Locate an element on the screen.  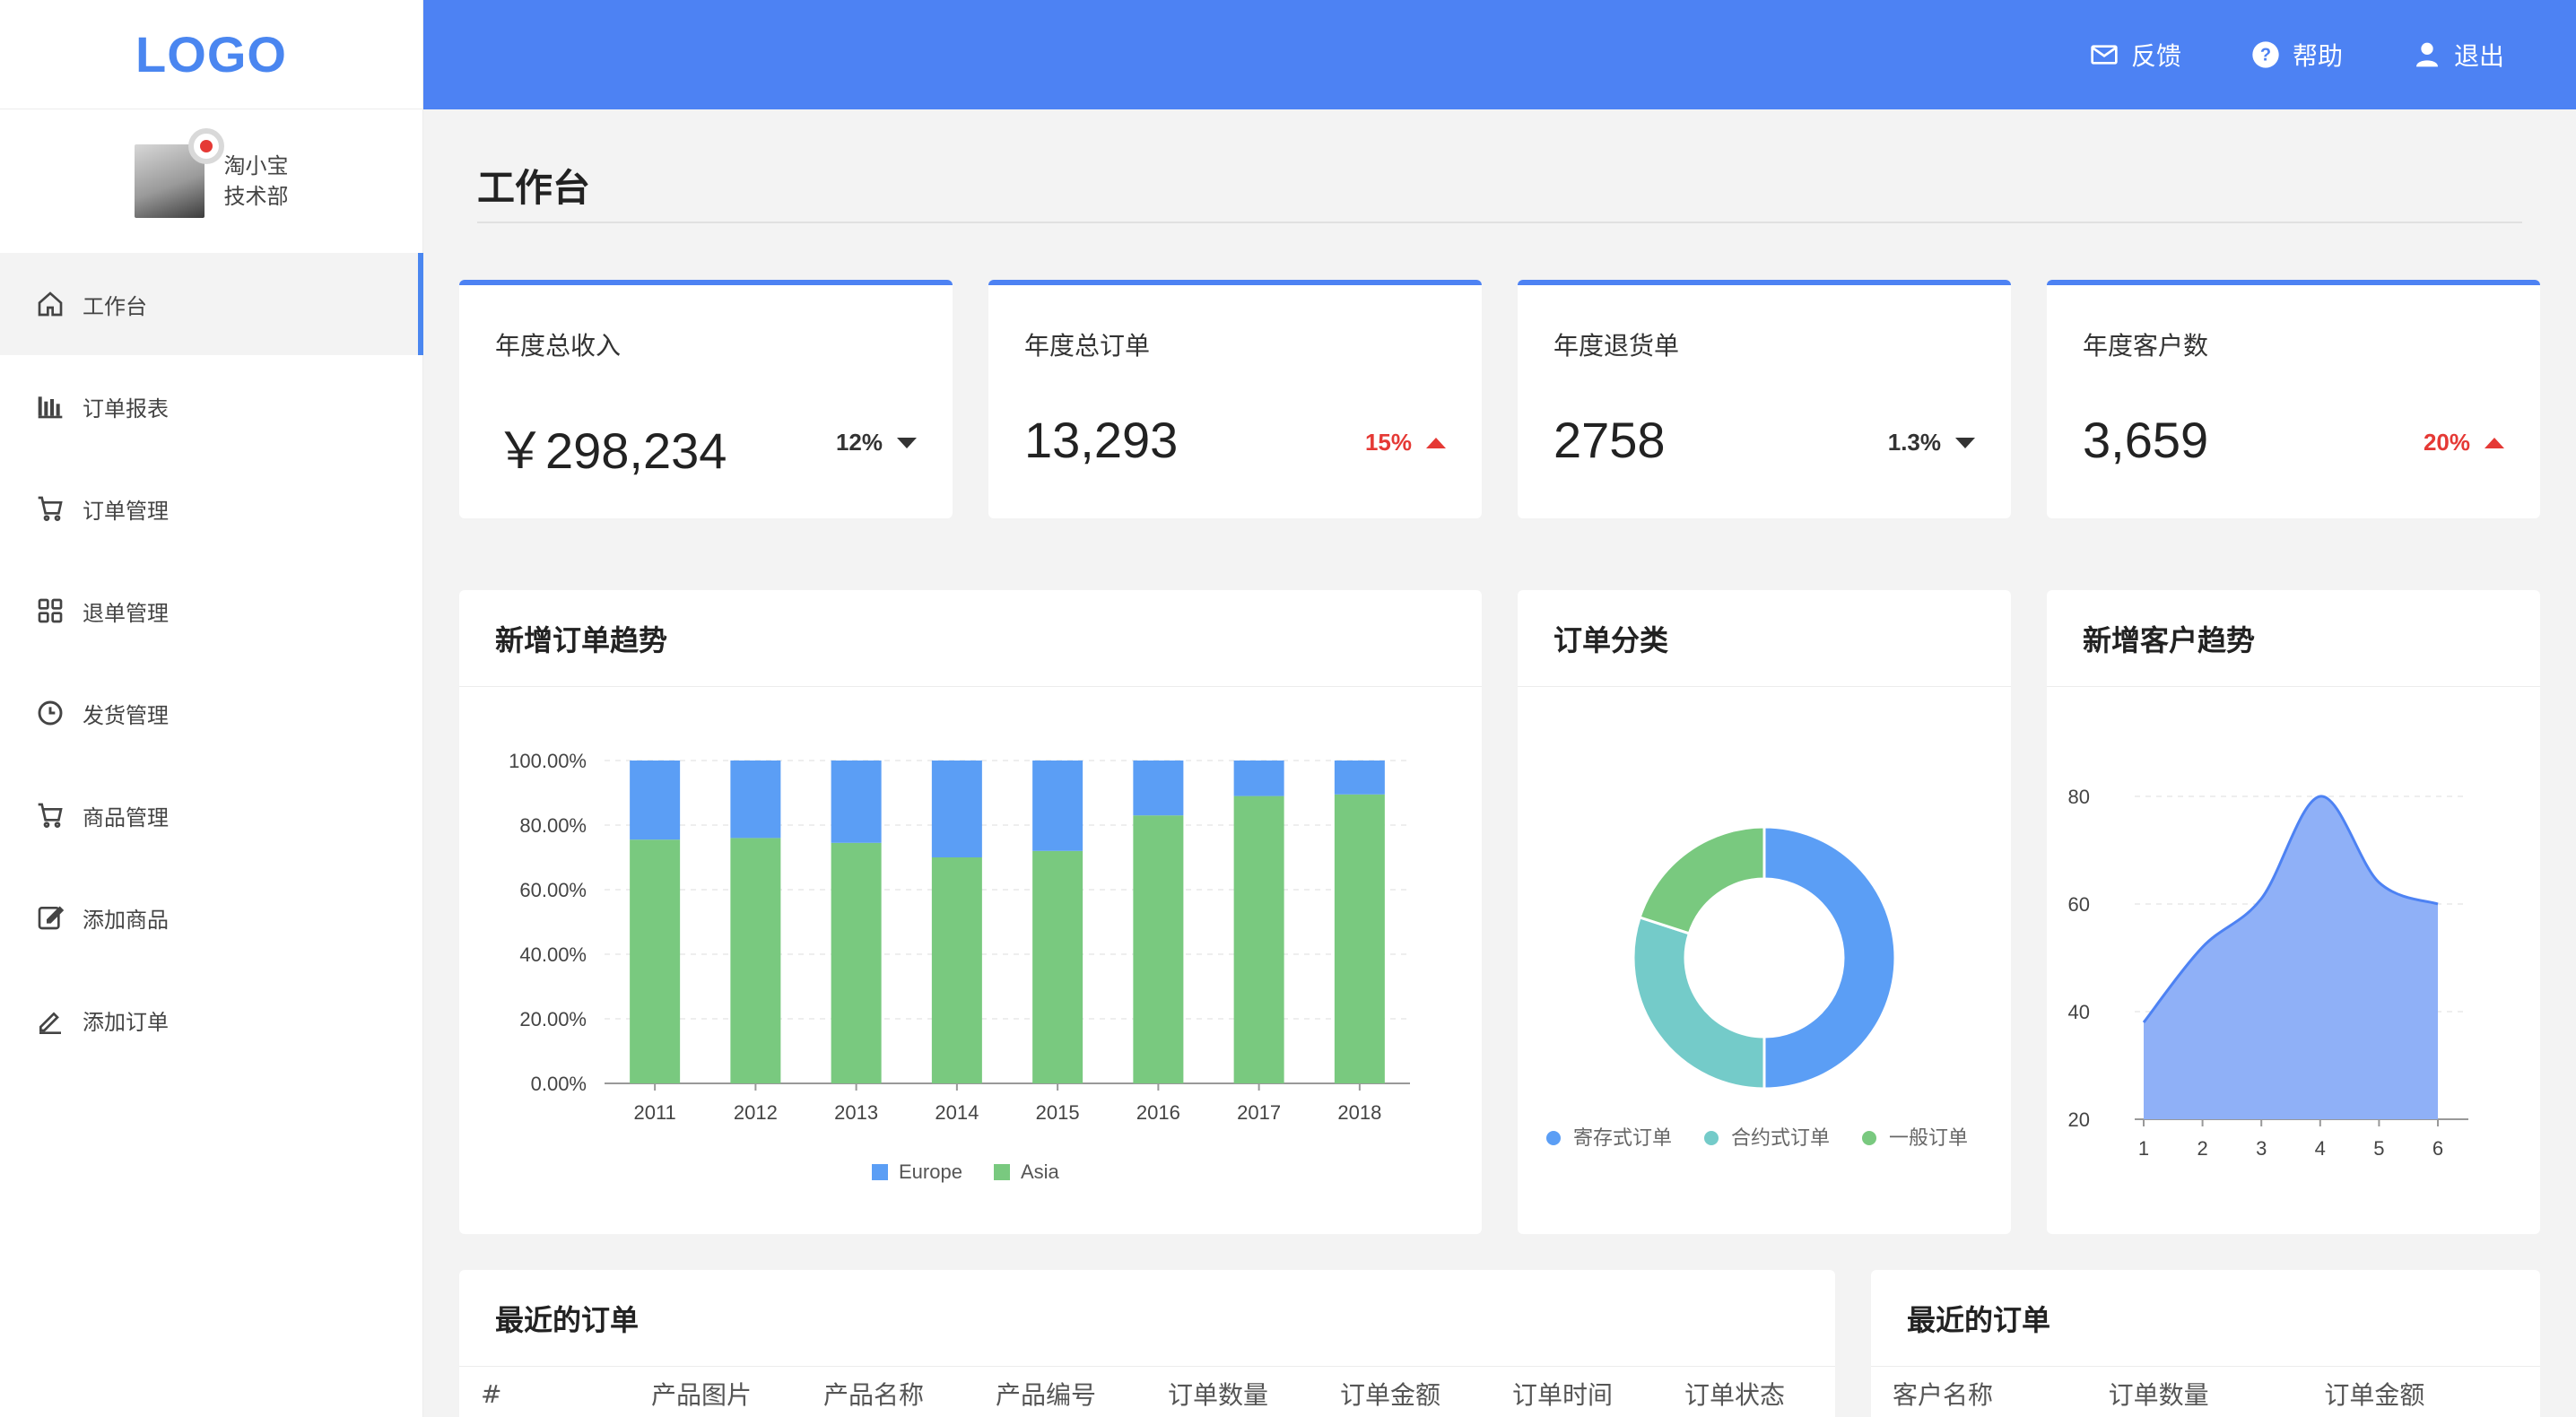
panel-title: 订单分类 is located at coordinates (1764, 639).